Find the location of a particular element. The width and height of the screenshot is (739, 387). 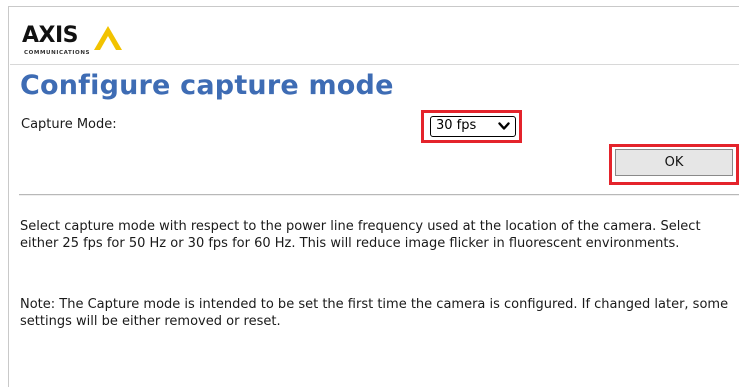

capture-mode-select: 30 fps is located at coordinates (473, 126).